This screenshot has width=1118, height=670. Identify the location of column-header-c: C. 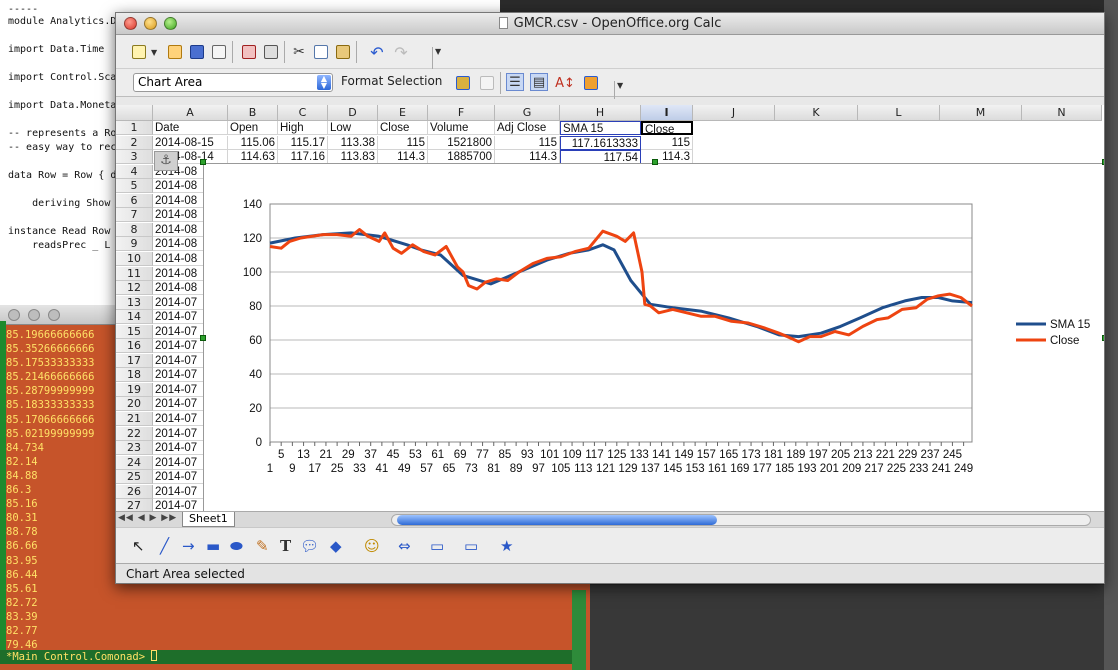
(303, 113).